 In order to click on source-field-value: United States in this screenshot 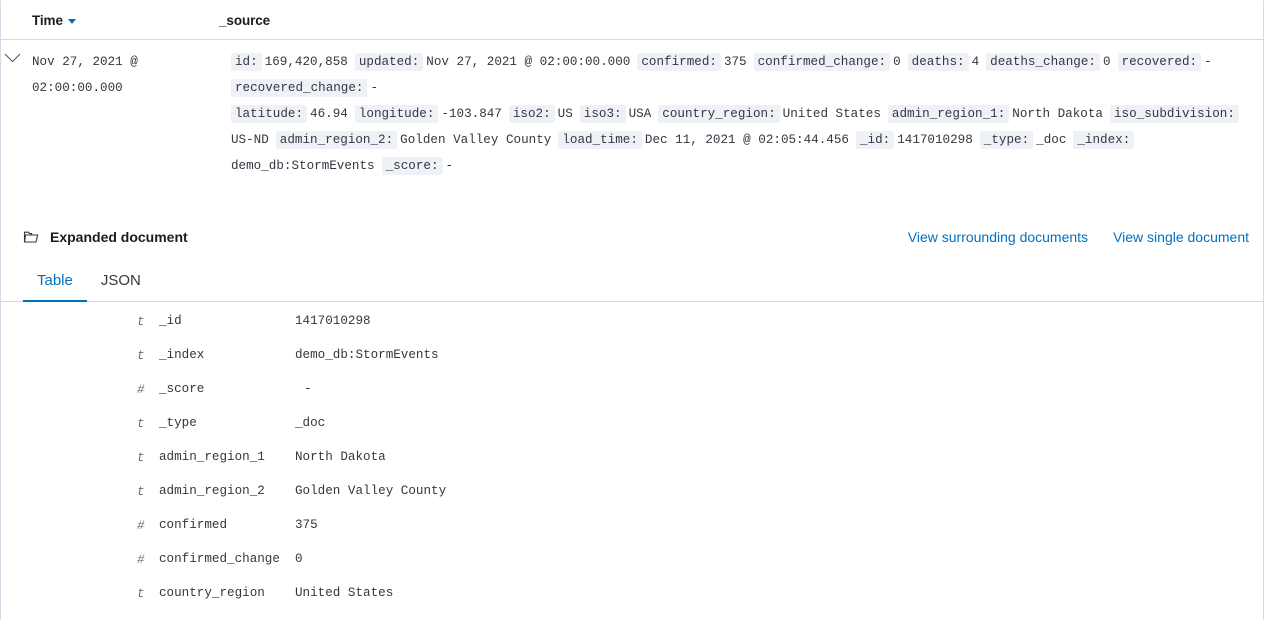, I will do `click(831, 114)`.